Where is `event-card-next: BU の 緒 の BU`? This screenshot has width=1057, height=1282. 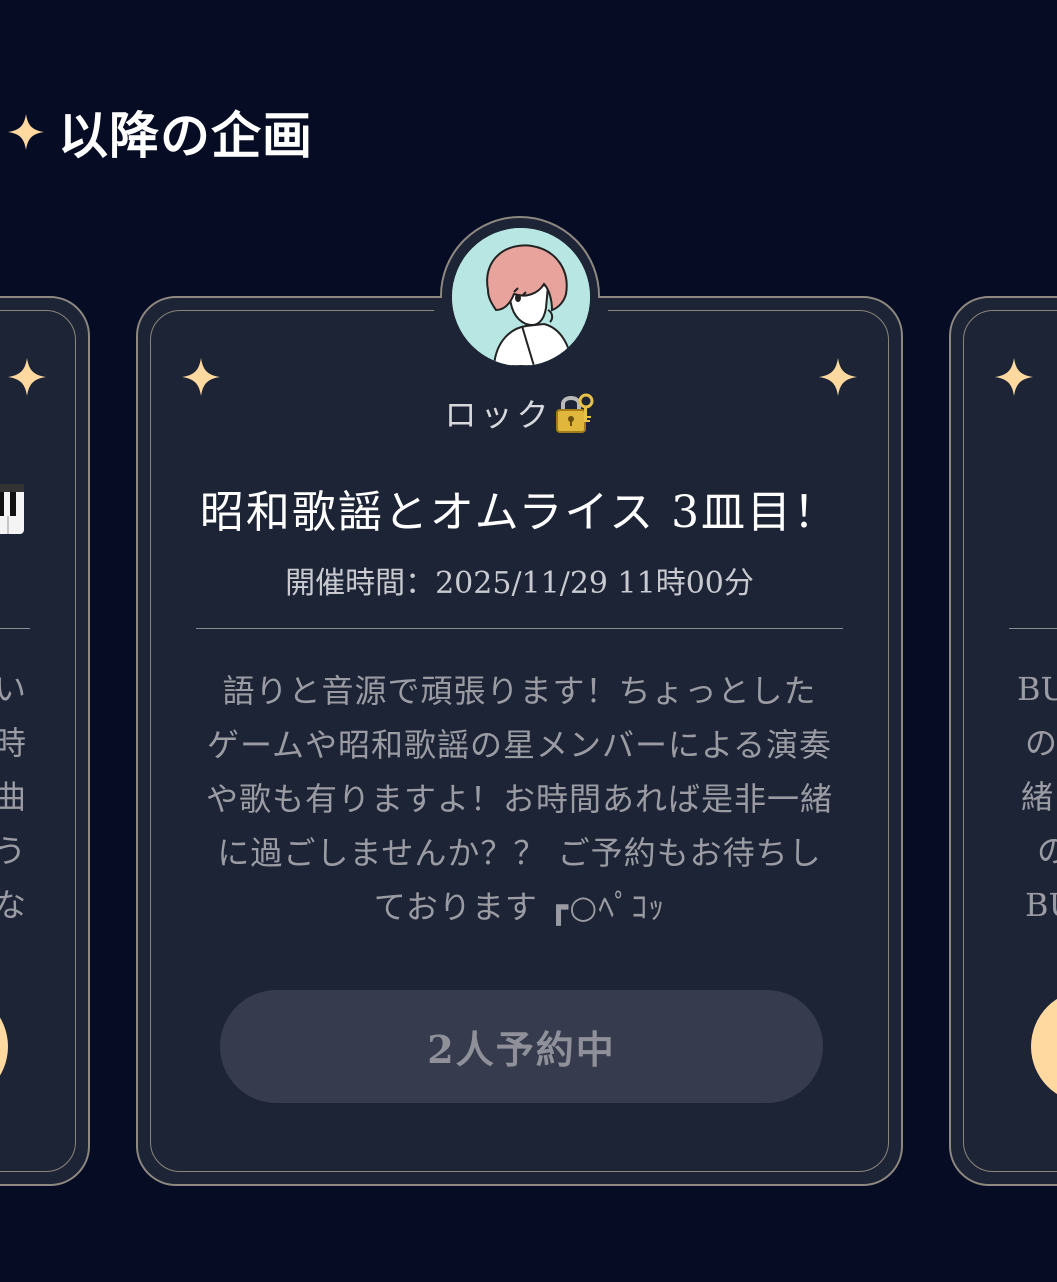
event-card-next: BU の 緒 の BU is located at coordinates (1003, 741).